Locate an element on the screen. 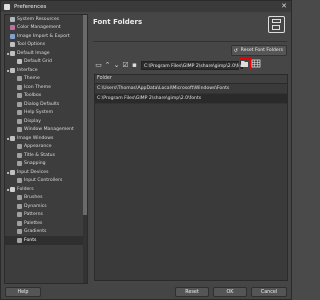 This screenshot has width=320, height=300. browse-folder-button-highlighted is located at coordinates (245, 64).